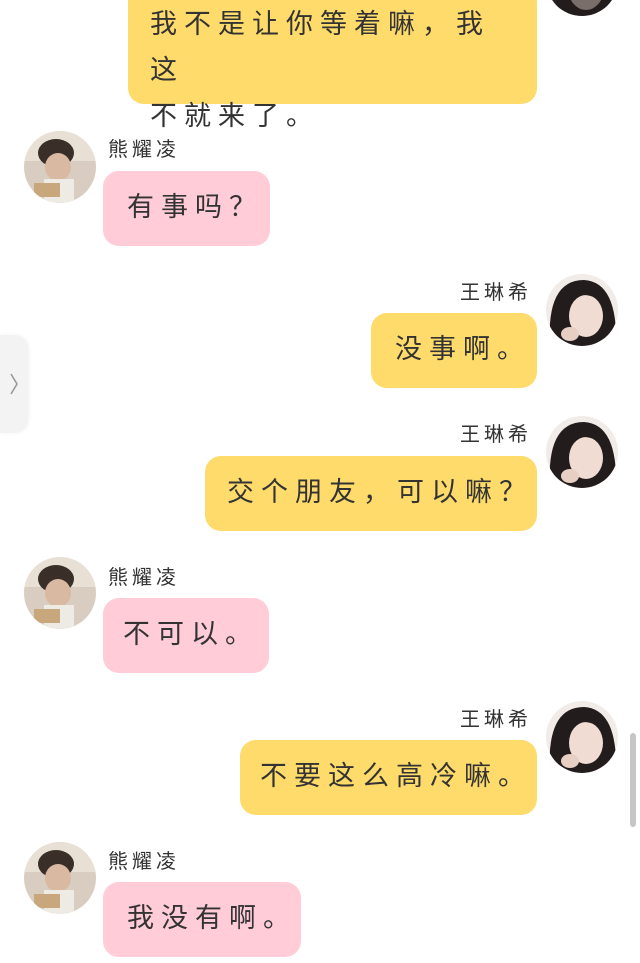 The image size is (640, 963). Describe the element at coordinates (380, 492) in the screenshot. I see `message-text: 交个朋友，可以嘛？` at that location.